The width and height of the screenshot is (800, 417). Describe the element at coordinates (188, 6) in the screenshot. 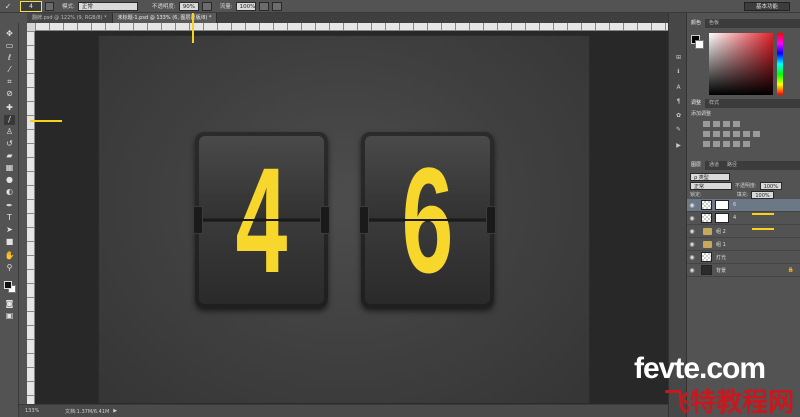

I see `opacity-input: 90%` at that location.